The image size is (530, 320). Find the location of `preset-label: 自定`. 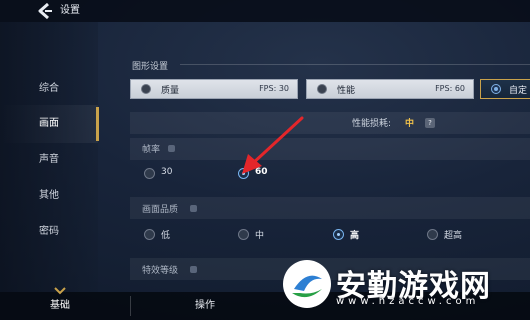

preset-label: 自定 is located at coordinates (518, 91).